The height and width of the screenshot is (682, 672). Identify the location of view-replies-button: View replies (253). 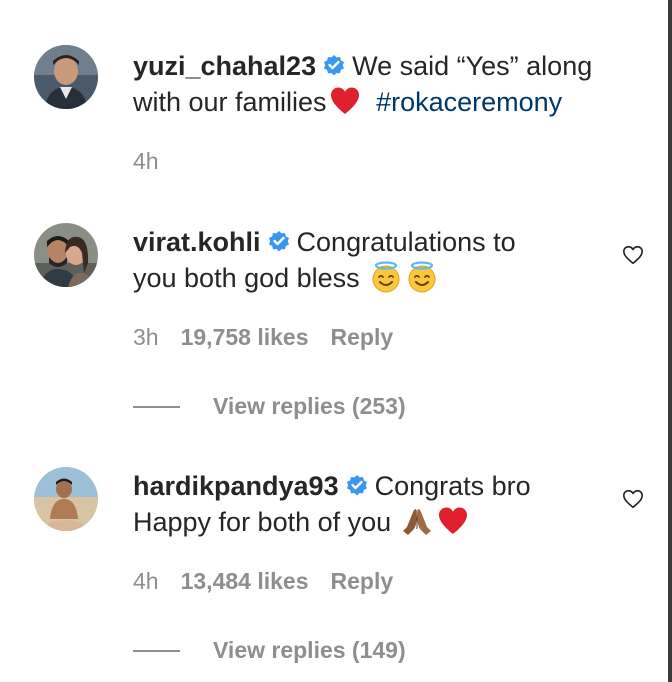
(309, 406).